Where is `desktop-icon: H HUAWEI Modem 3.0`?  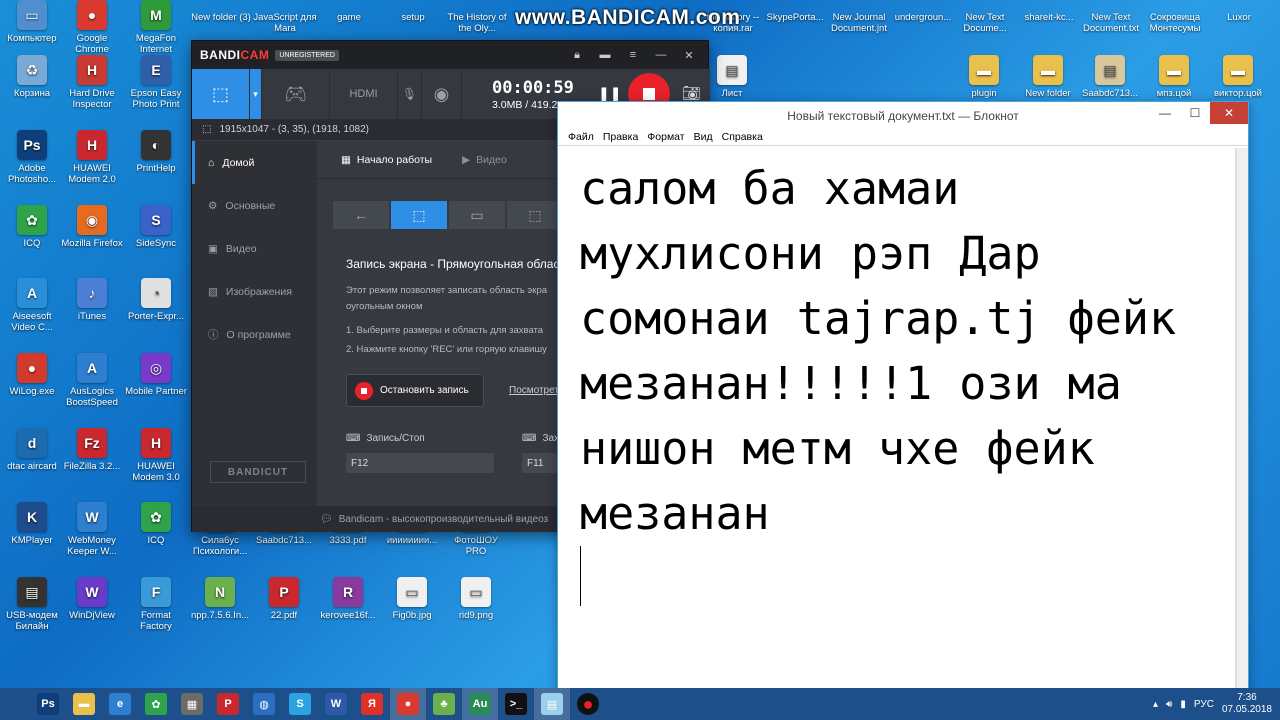 desktop-icon: H HUAWEI Modem 3.0 is located at coordinates (156, 455).